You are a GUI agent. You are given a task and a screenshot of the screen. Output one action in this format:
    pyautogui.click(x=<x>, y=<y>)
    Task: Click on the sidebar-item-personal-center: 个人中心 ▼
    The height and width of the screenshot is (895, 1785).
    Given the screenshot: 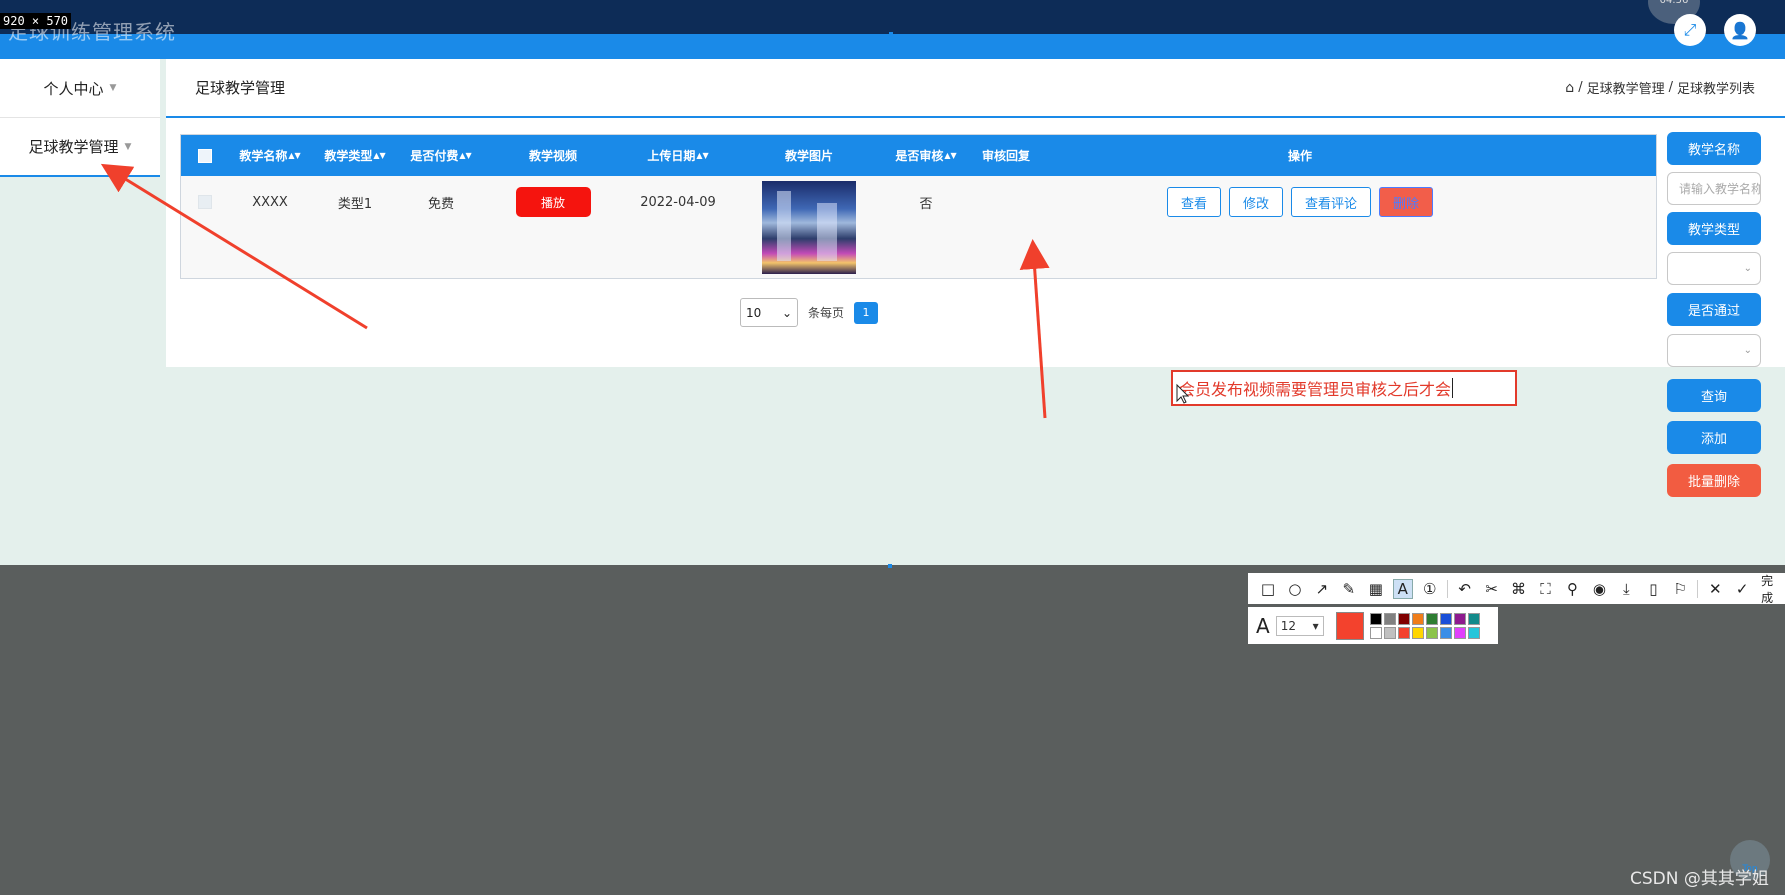 What is the action you would take?
    pyautogui.click(x=80, y=88)
    